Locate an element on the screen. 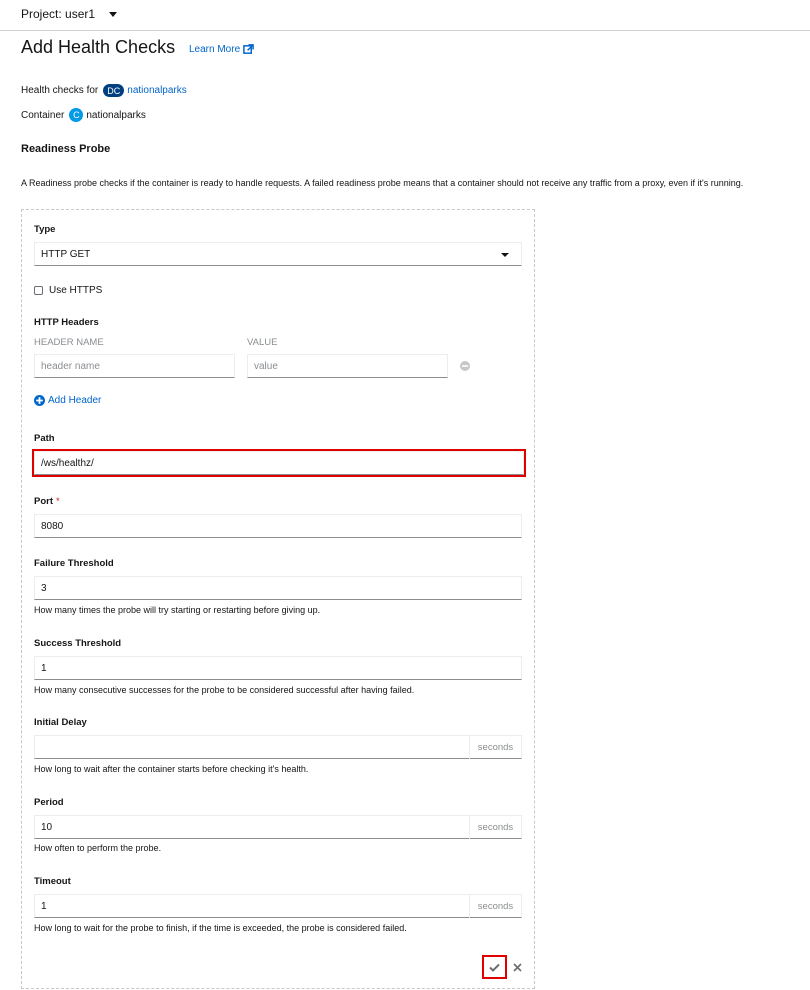 The height and width of the screenshot is (990, 810). plus-circle-icon is located at coordinates (39, 400).